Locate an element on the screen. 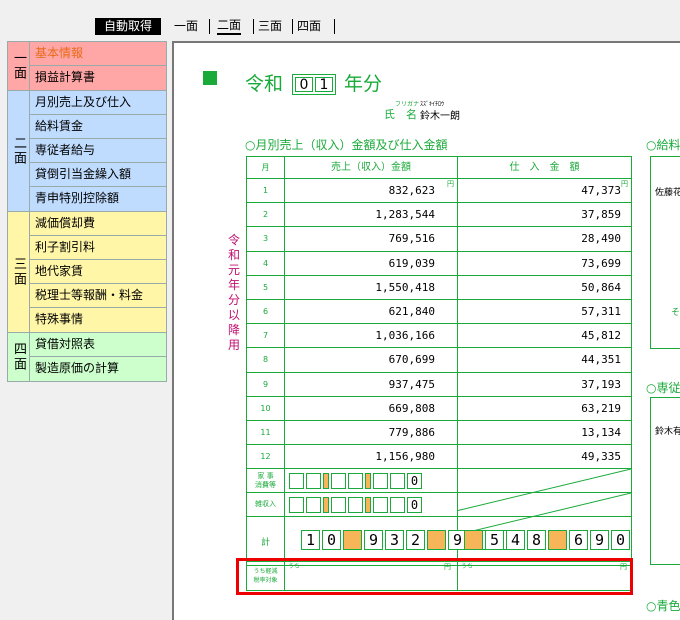 Image resolution: width=680 pixels, height=620 pixels. purchase-value: 13,134 is located at coordinates (601, 432).